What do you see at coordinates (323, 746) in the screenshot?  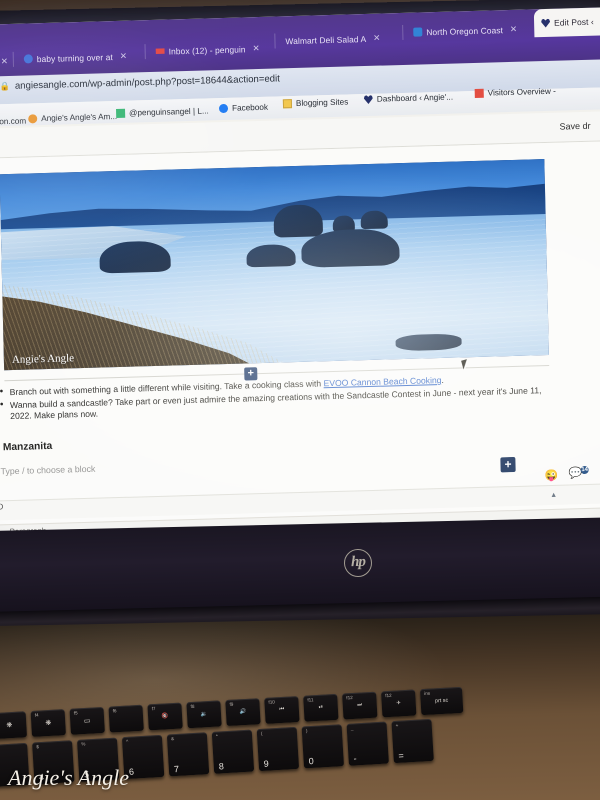 I see `key-0: ) 0` at bounding box center [323, 746].